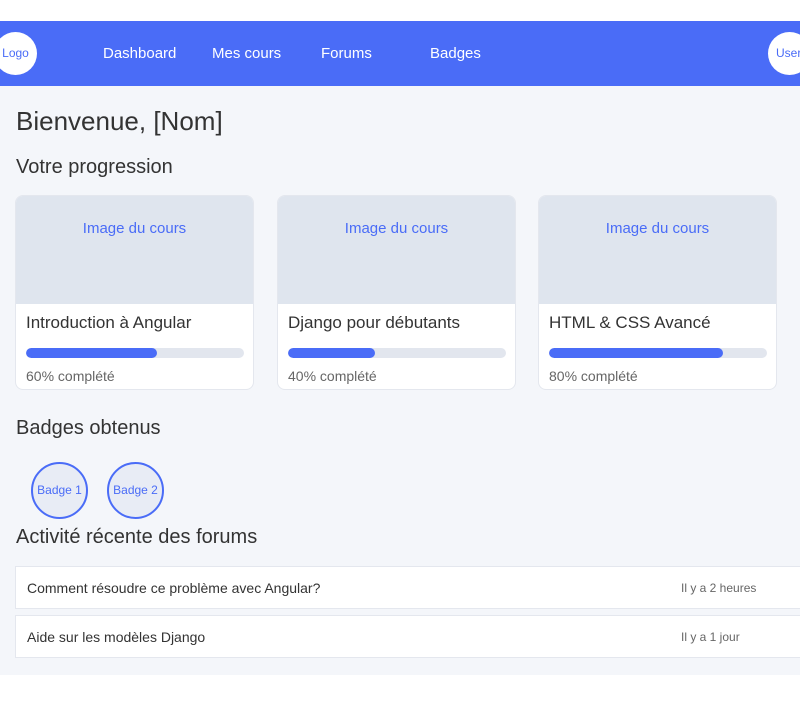 The width and height of the screenshot is (800, 709). Describe the element at coordinates (139, 53) in the screenshot. I see `nav-link-dashboard: Dashboard` at that location.